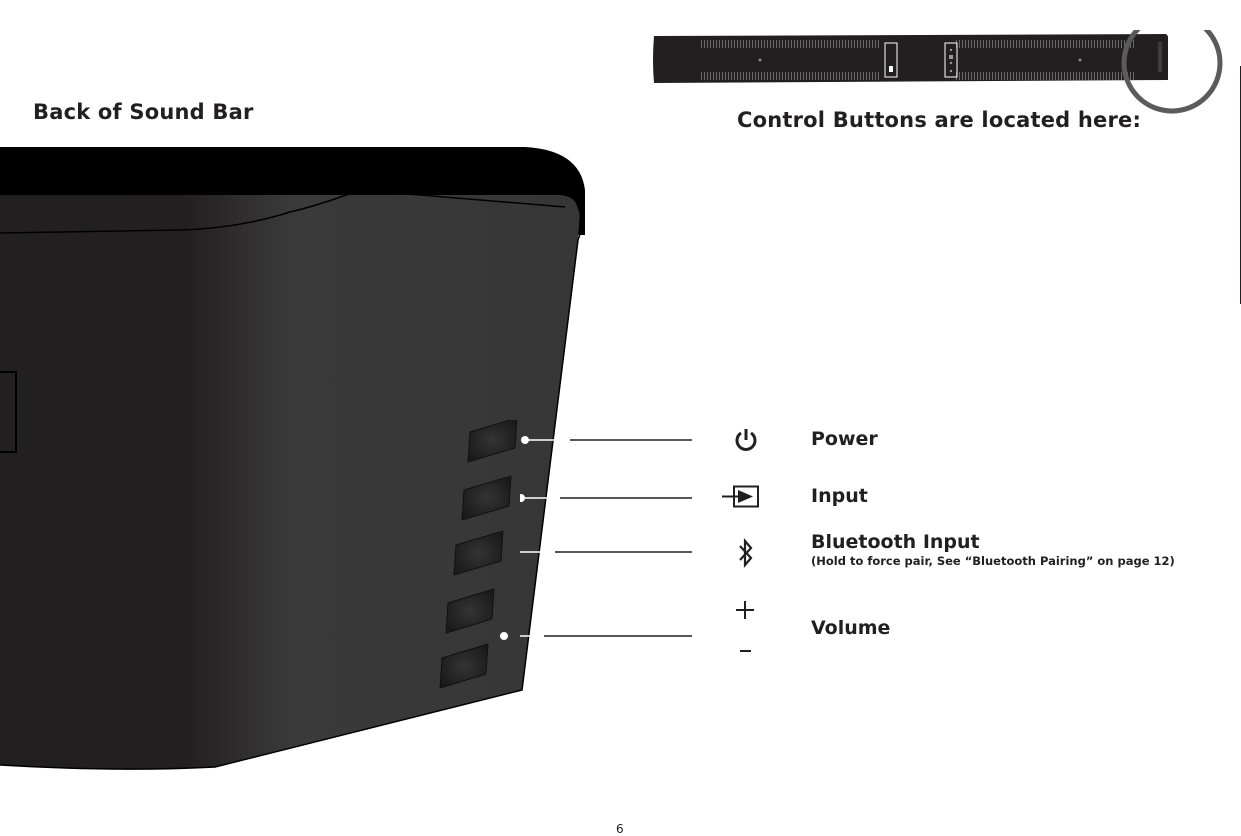 The width and height of the screenshot is (1241, 836). I want to click on power-button, so click(492, 441).